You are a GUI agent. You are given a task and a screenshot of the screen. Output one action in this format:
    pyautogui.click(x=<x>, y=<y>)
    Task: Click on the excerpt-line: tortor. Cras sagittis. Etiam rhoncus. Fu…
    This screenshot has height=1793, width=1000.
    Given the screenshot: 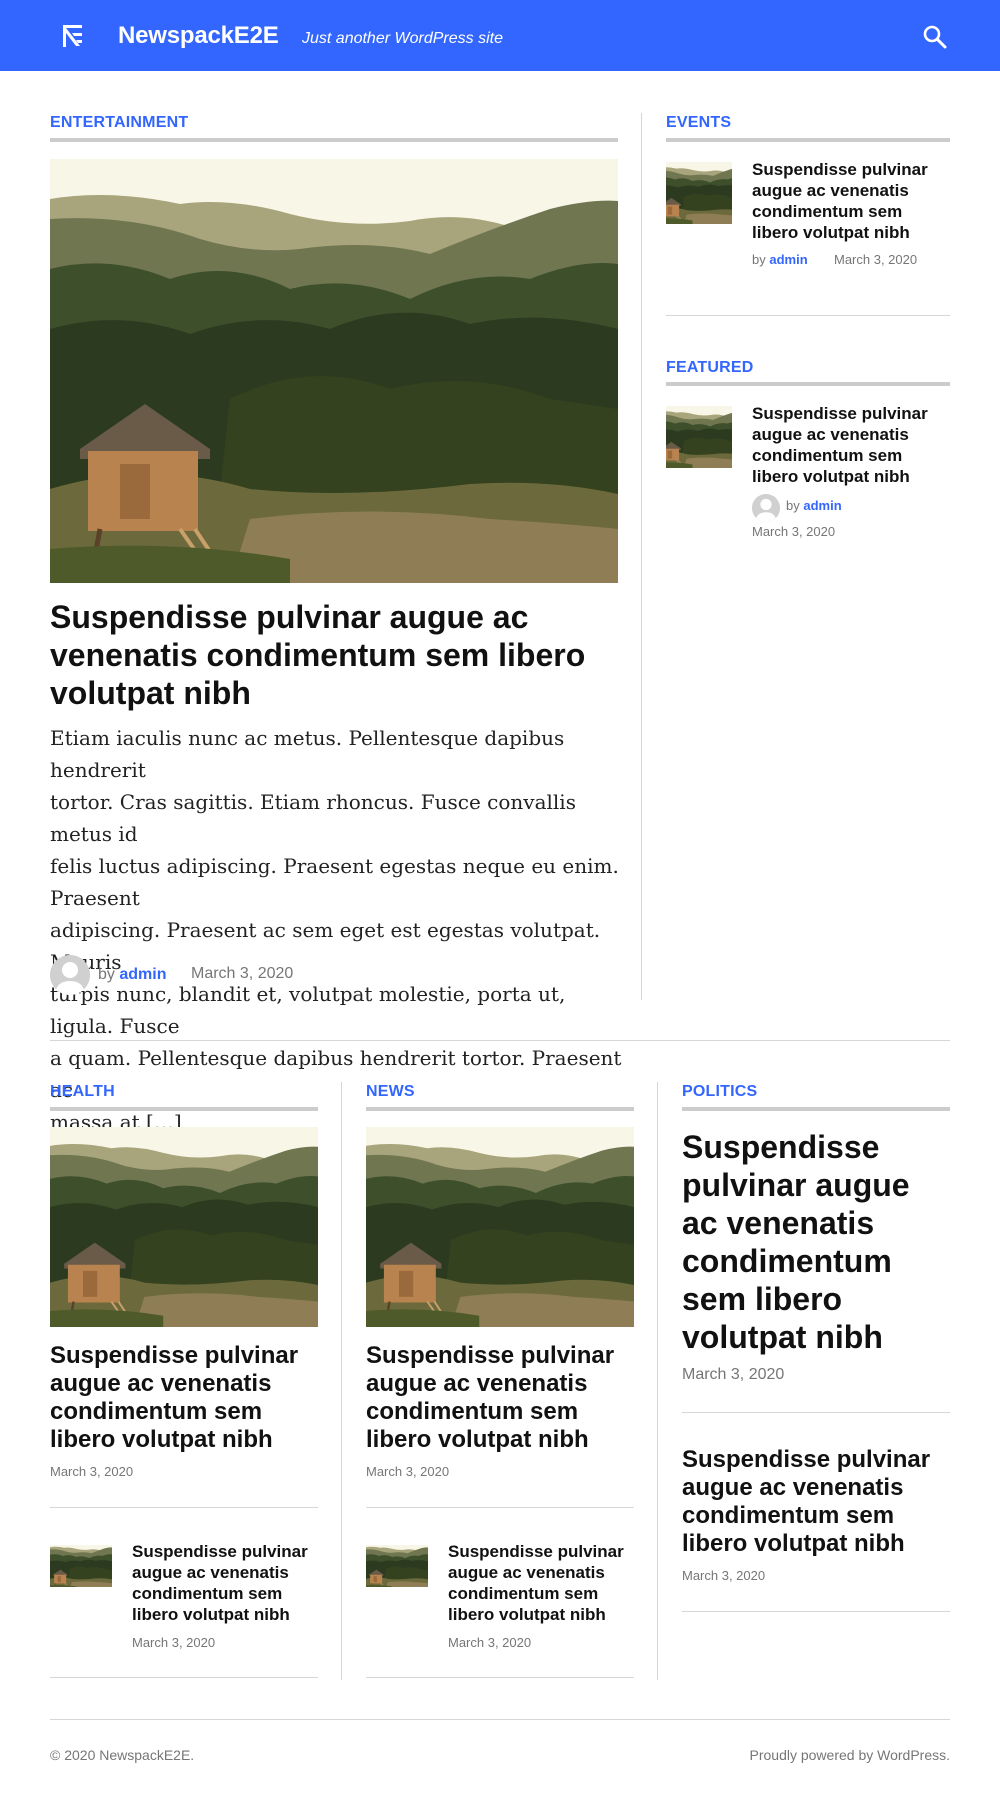 What is the action you would take?
    pyautogui.click(x=313, y=818)
    